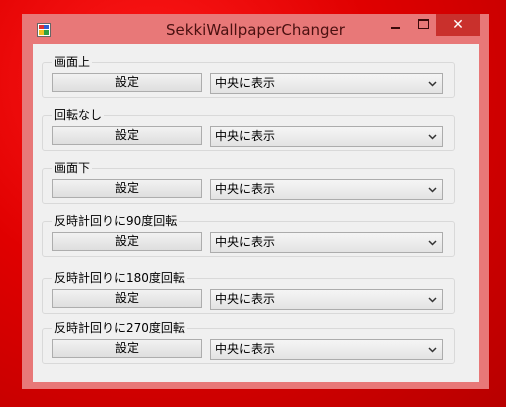 The height and width of the screenshot is (407, 506). Describe the element at coordinates (119, 278) in the screenshot. I see `group-label: 反時計回りに180度回転` at that location.